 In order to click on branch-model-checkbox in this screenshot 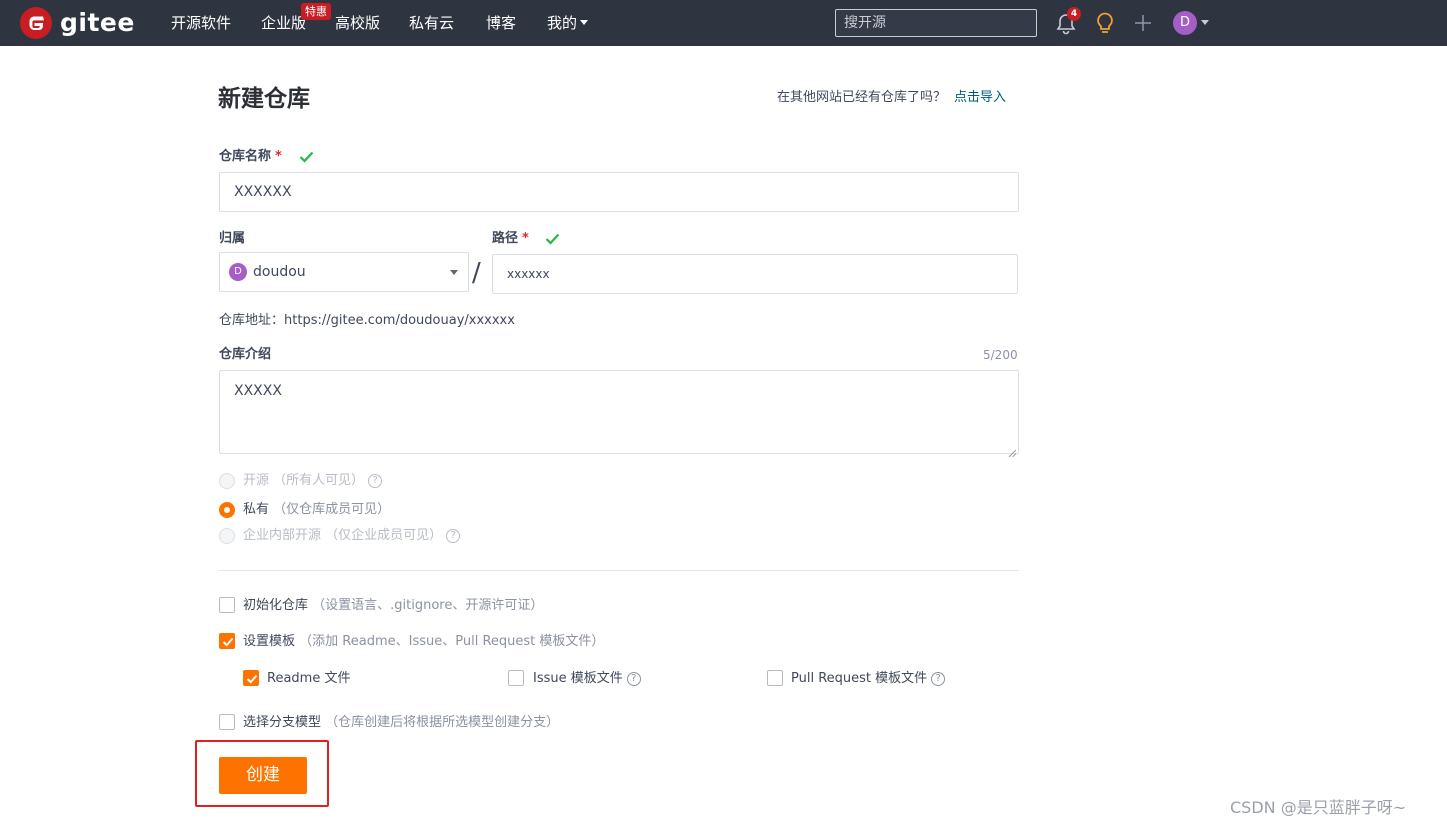, I will do `click(227, 722)`.